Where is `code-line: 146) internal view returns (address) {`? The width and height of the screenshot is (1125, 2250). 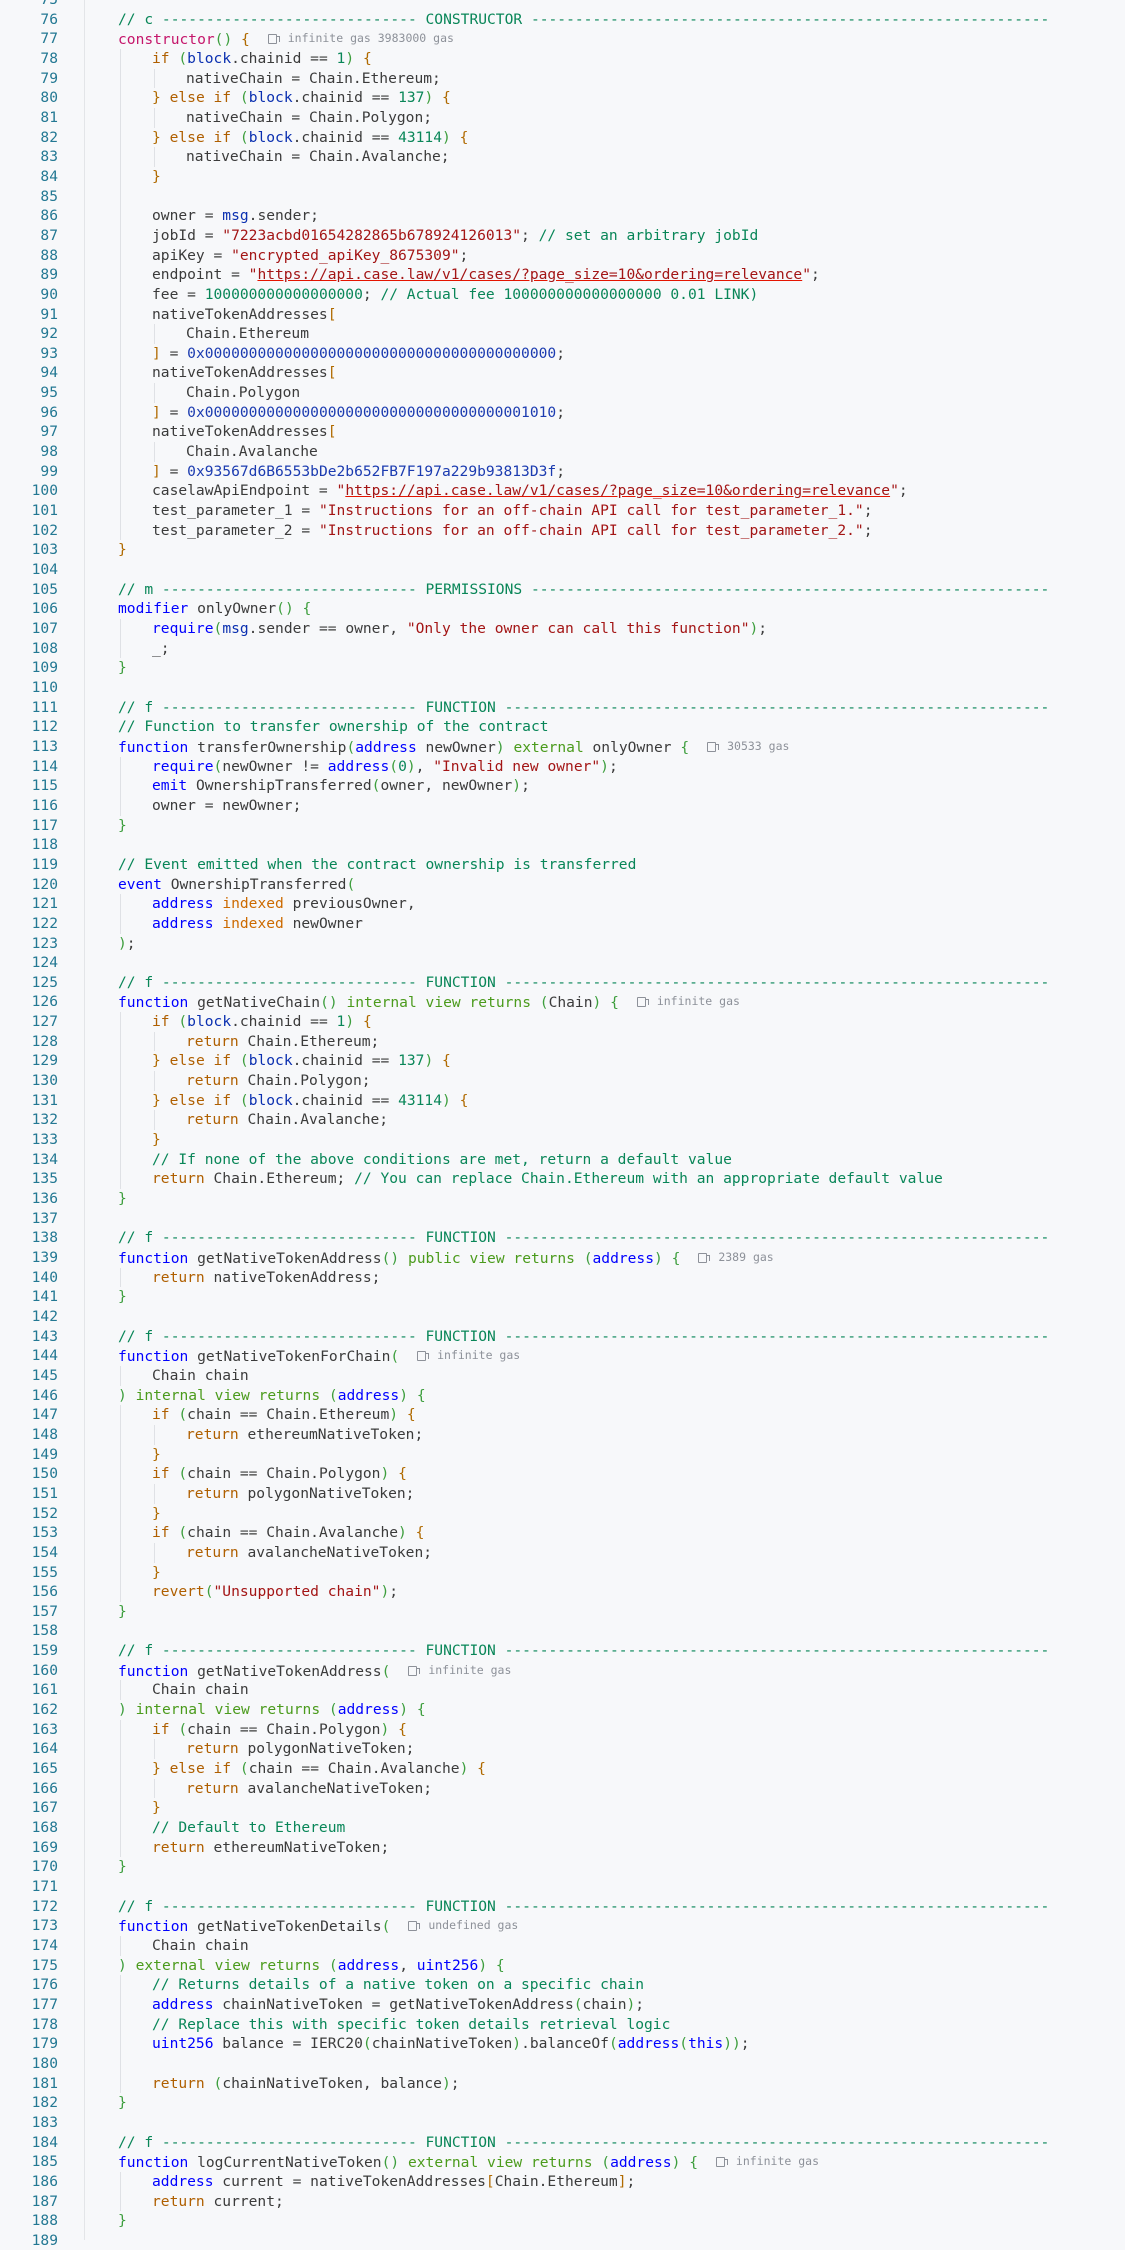
code-line: 146) internal view returns (address) { is located at coordinates (562, 1396).